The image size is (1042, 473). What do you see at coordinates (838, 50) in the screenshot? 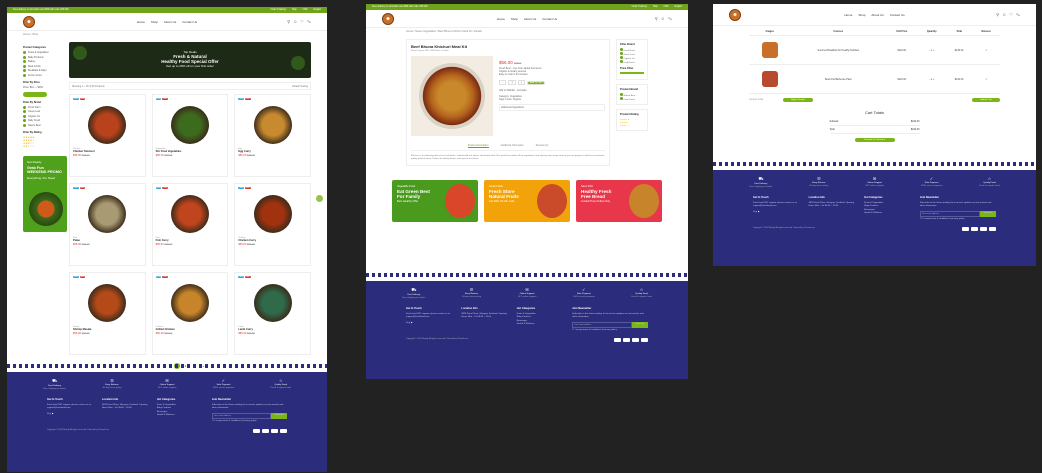
I see `cart-item-name: Gourmet Breakfast for Healthy Nutrition` at bounding box center [838, 50].